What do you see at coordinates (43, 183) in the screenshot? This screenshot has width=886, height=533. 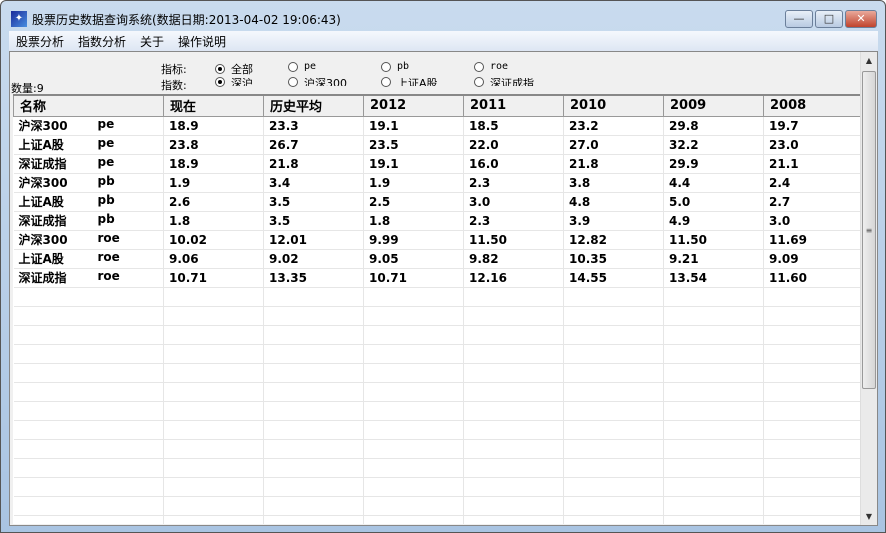 I see `index-name: 沪深300` at bounding box center [43, 183].